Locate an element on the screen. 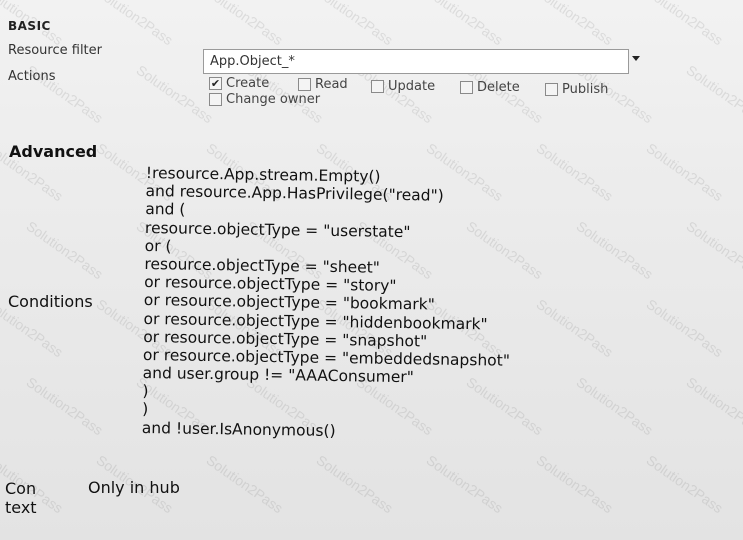 The height and width of the screenshot is (540, 743). action-publish-checkbox: Publish is located at coordinates (576, 89).